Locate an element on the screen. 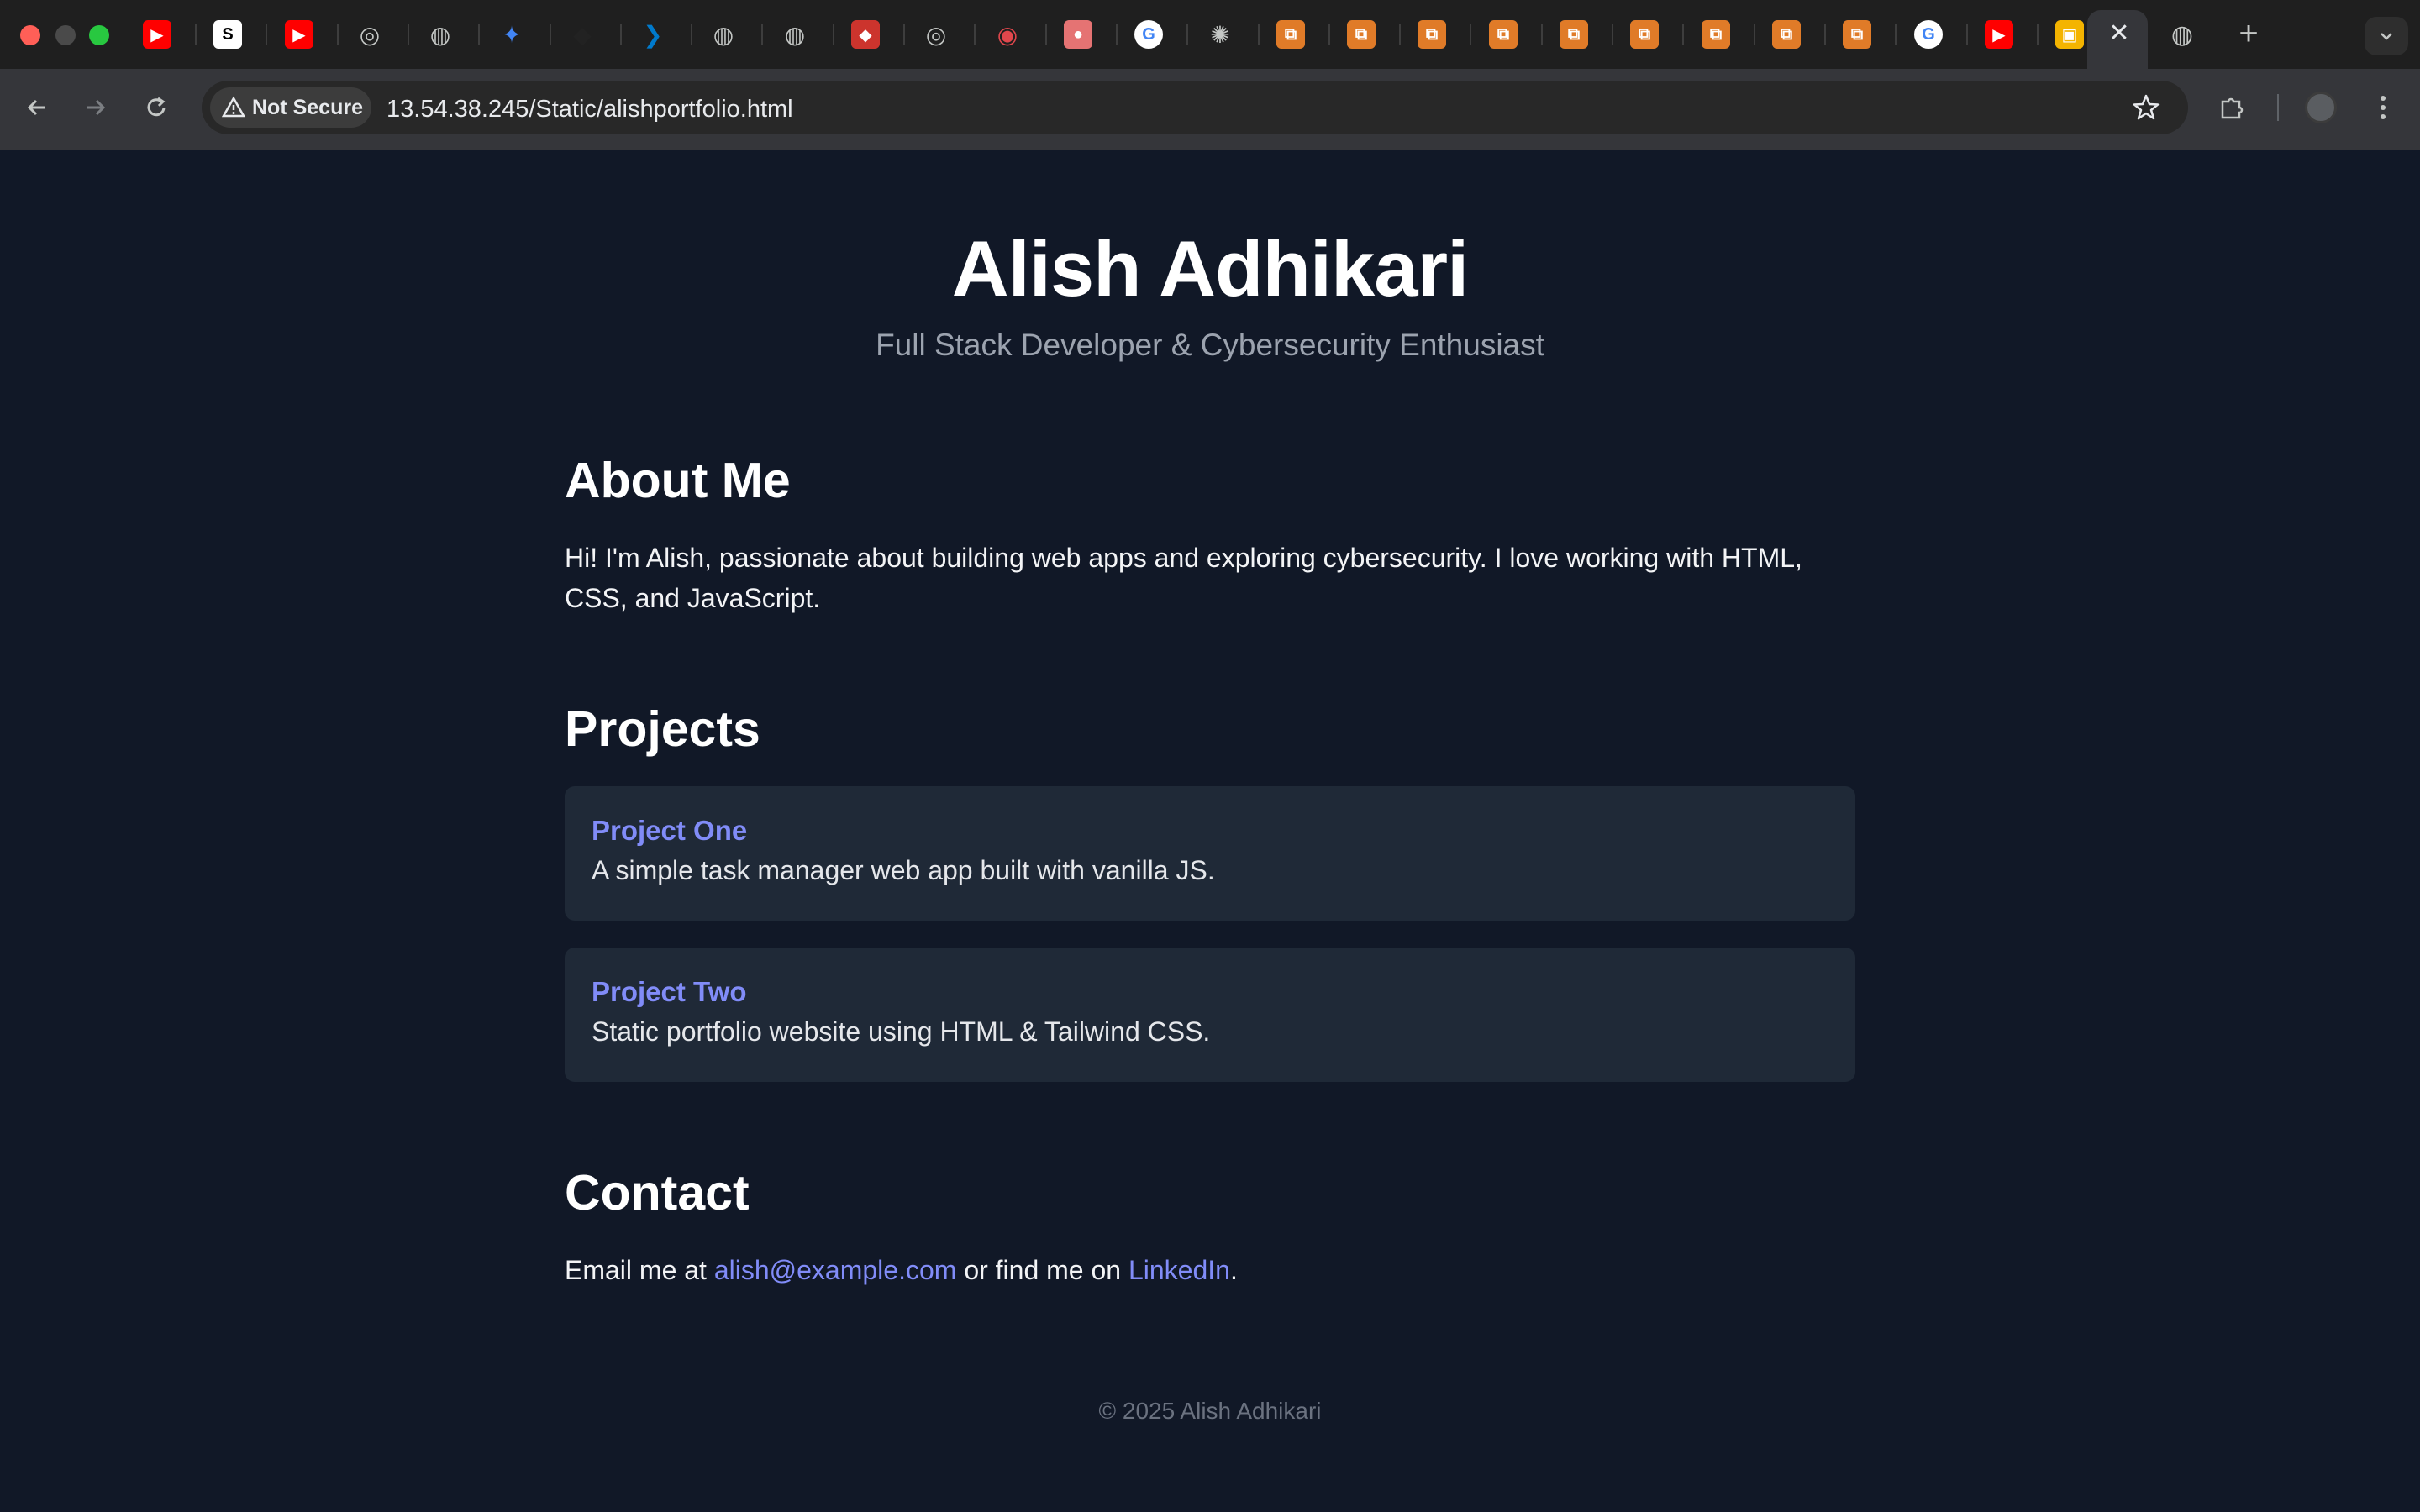  forward-button is located at coordinates (96, 107).